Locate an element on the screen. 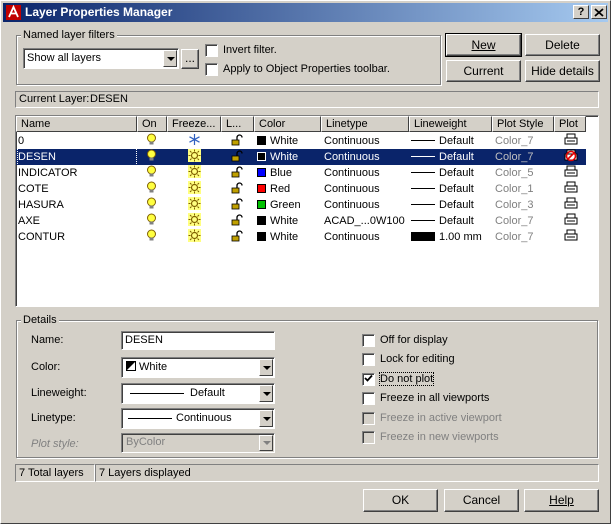  invert-filter-checkbox is located at coordinates (211, 50).